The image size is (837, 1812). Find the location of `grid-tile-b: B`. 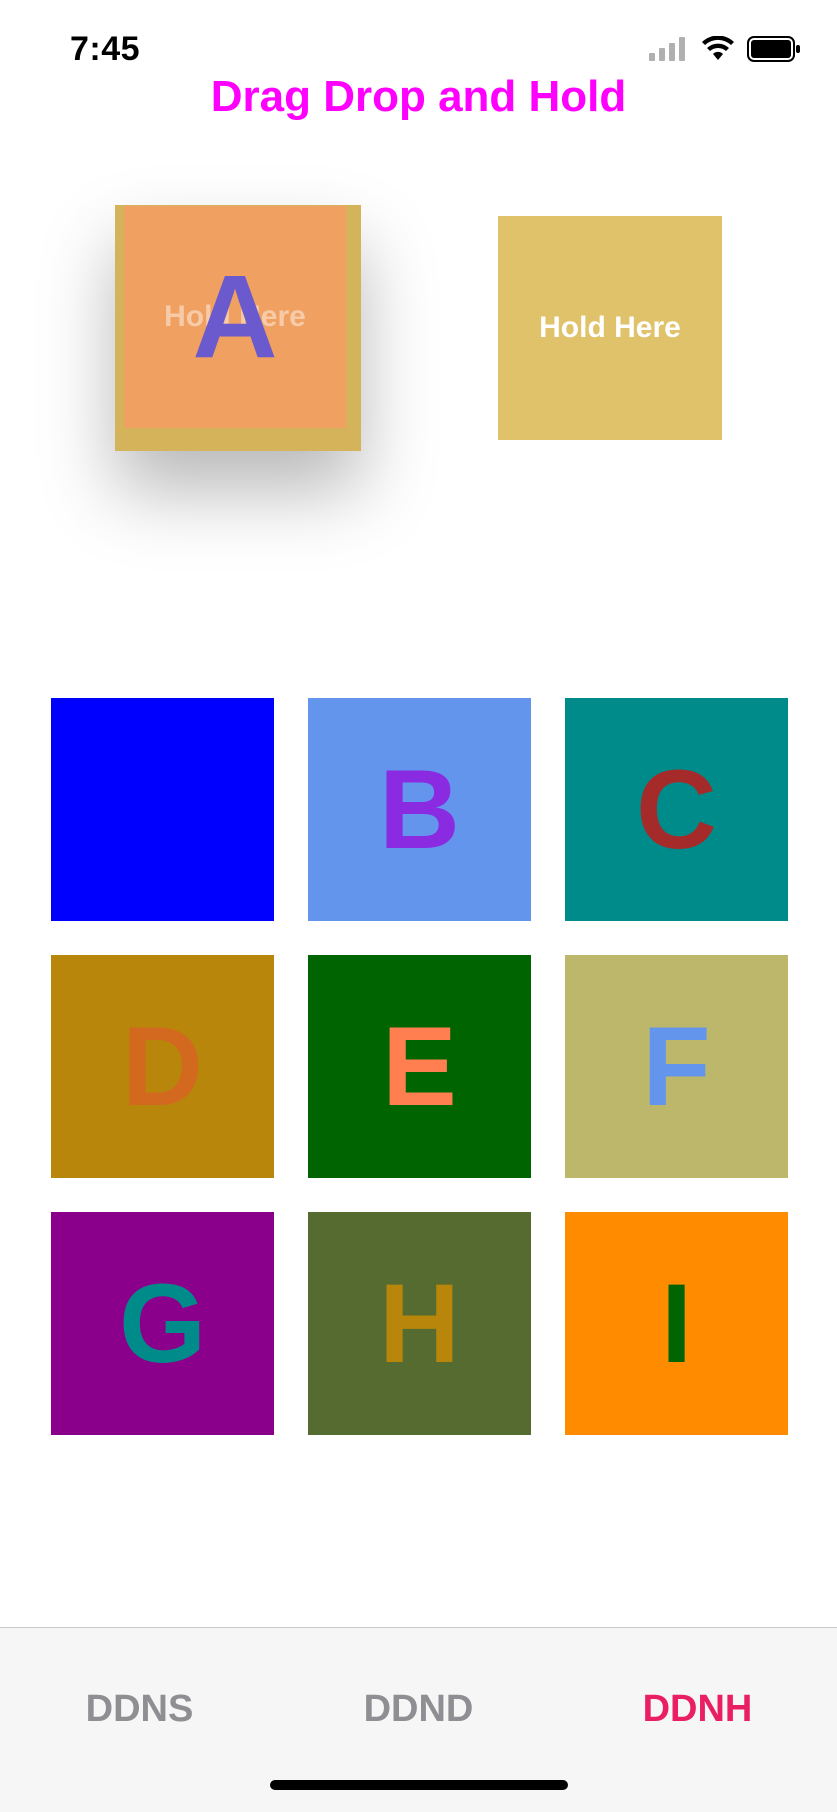

grid-tile-b: B is located at coordinates (419, 809).